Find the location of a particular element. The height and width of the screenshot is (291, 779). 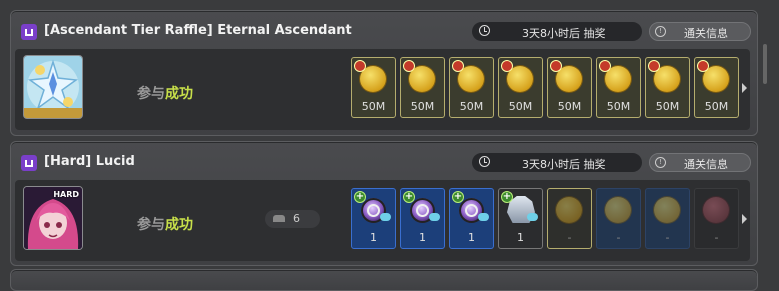

panel-title: [Hard] Lucid is located at coordinates (89, 161).